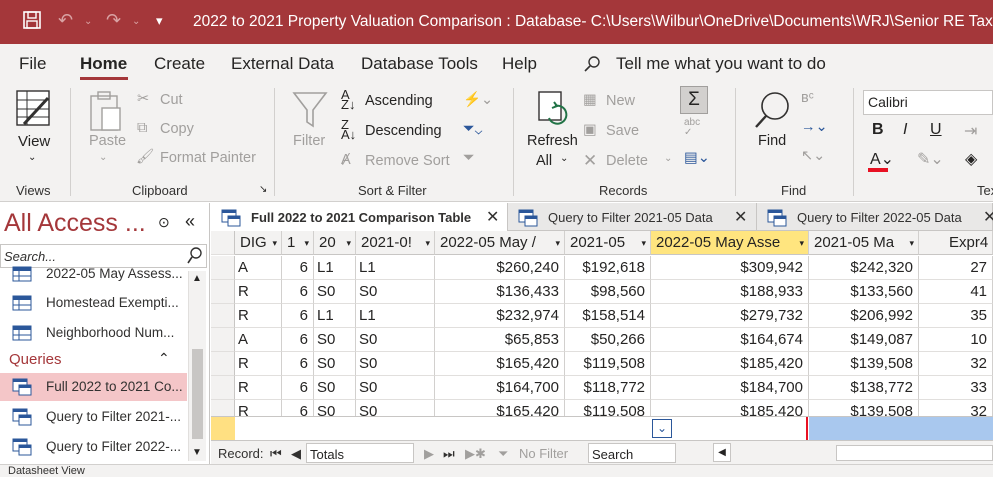 This screenshot has width=993, height=477. What do you see at coordinates (543, 453) in the screenshot?
I see `filter-status: No Filter` at bounding box center [543, 453].